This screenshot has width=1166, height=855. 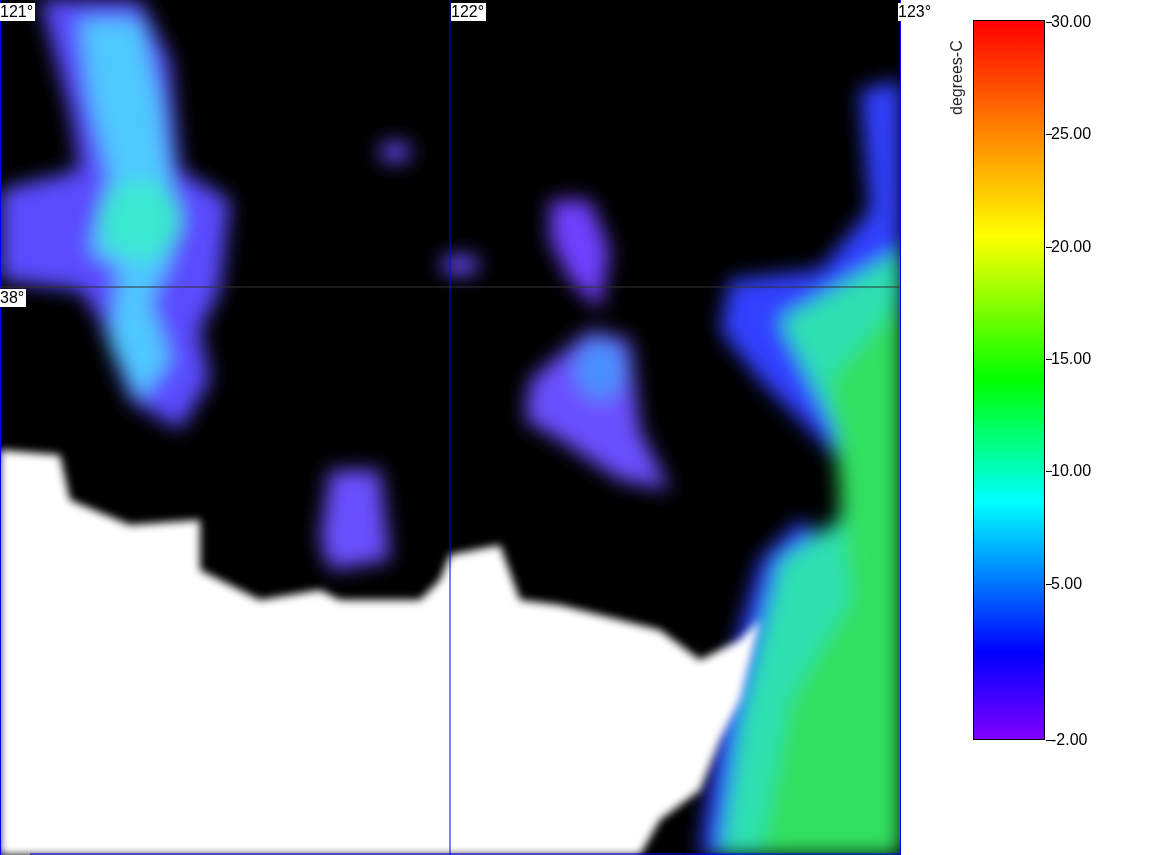 What do you see at coordinates (1071, 471) in the screenshot?
I see `scale-tick-label: 10.00` at bounding box center [1071, 471].